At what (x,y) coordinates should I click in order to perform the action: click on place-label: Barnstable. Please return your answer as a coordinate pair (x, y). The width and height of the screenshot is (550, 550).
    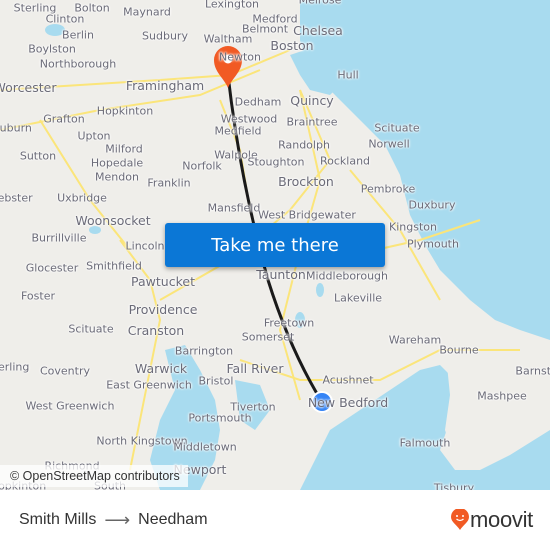
    Looking at the image, I should click on (532, 371).